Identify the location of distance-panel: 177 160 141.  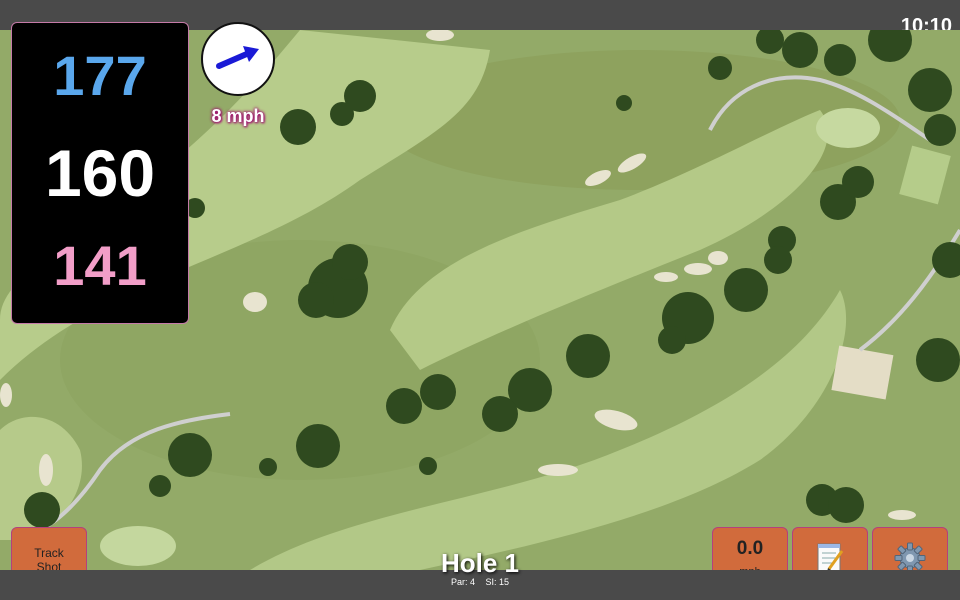
(100, 173).